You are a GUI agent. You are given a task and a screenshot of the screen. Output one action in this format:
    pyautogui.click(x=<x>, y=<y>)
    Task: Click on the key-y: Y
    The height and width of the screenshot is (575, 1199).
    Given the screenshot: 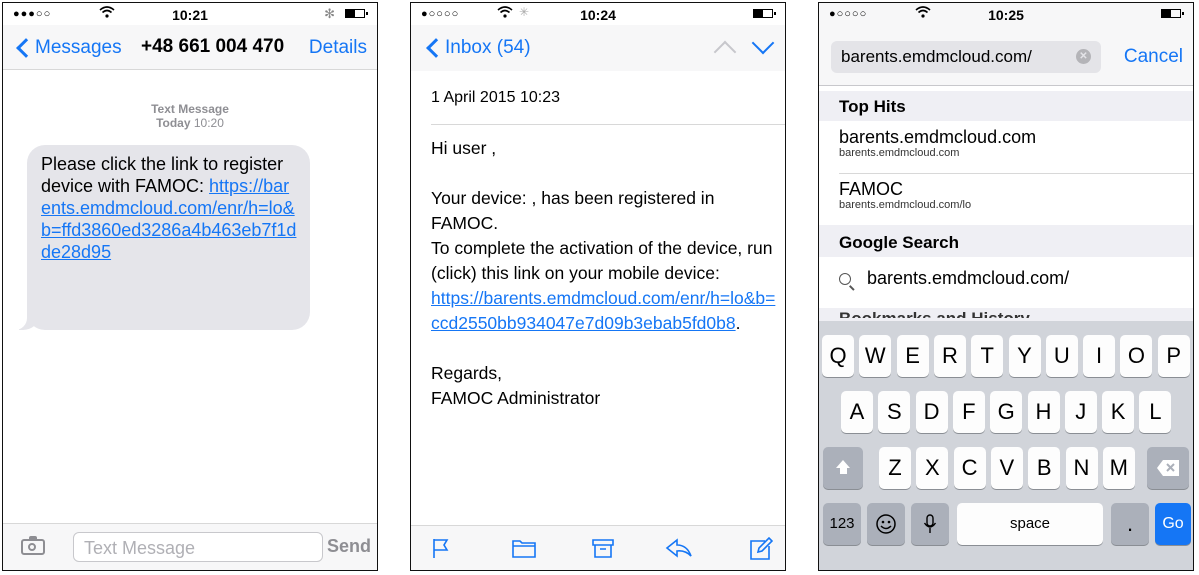 What is the action you would take?
    pyautogui.click(x=1024, y=356)
    